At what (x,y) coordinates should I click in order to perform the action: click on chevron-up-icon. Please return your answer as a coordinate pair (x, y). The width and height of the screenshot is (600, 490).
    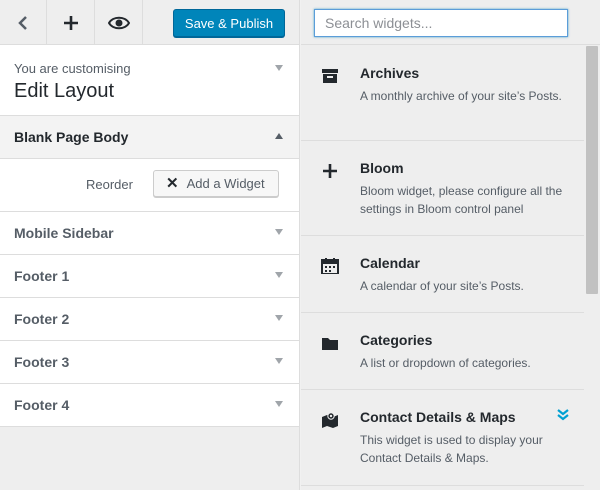
    Looking at the image, I should click on (279, 136).